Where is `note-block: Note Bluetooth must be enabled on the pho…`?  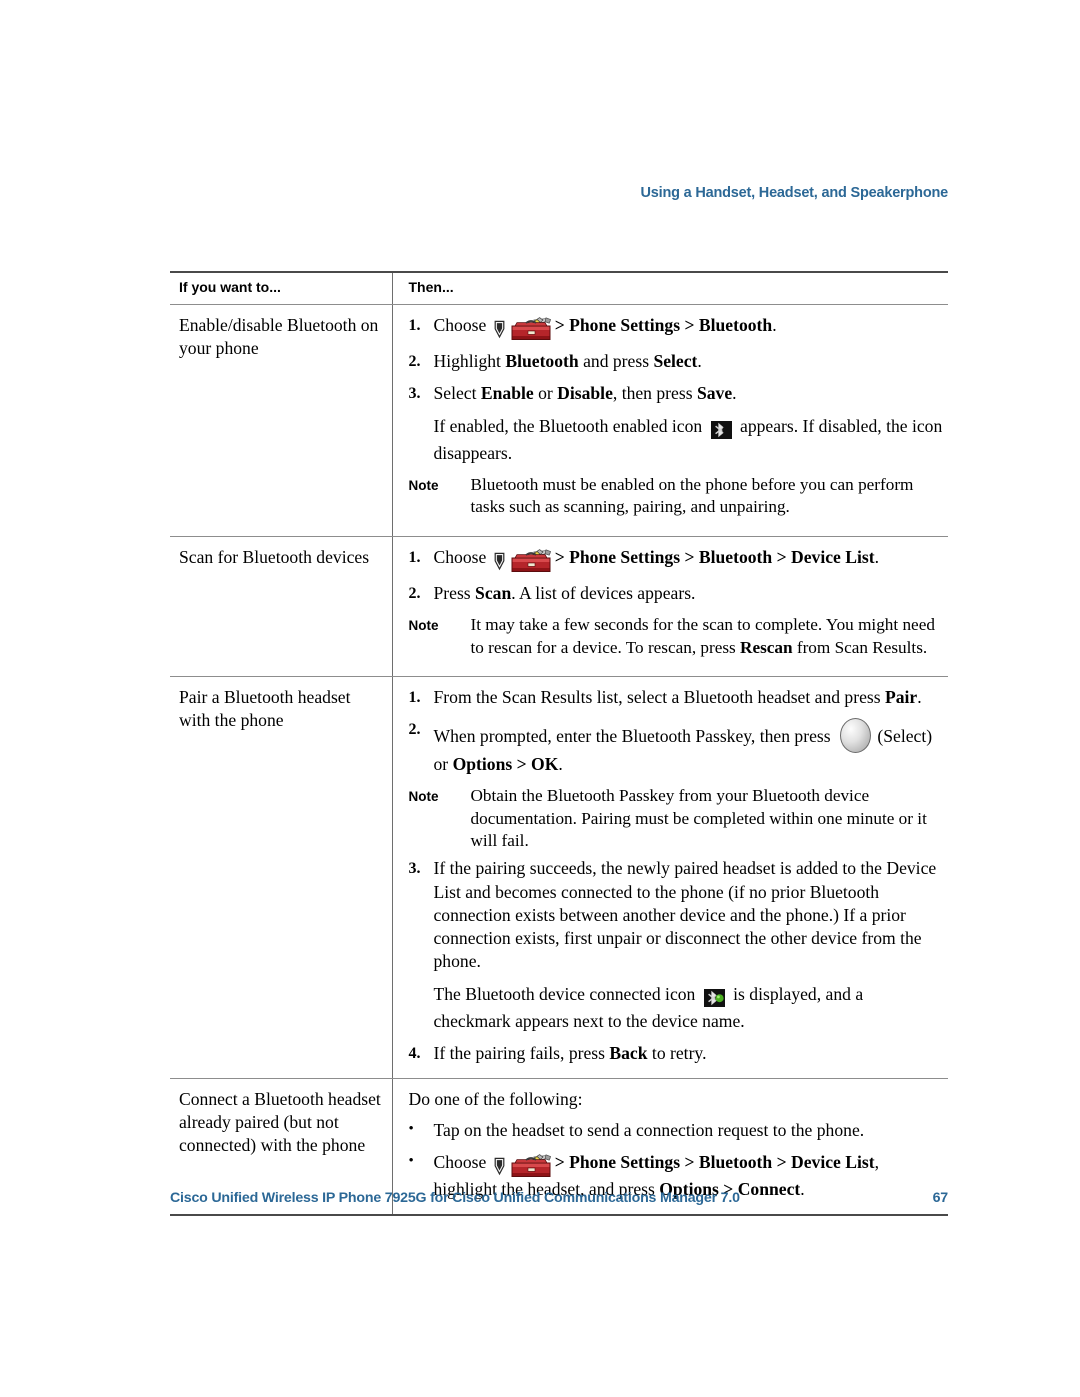 note-block: Note Bluetooth must be enabled on the pho… is located at coordinates (677, 496).